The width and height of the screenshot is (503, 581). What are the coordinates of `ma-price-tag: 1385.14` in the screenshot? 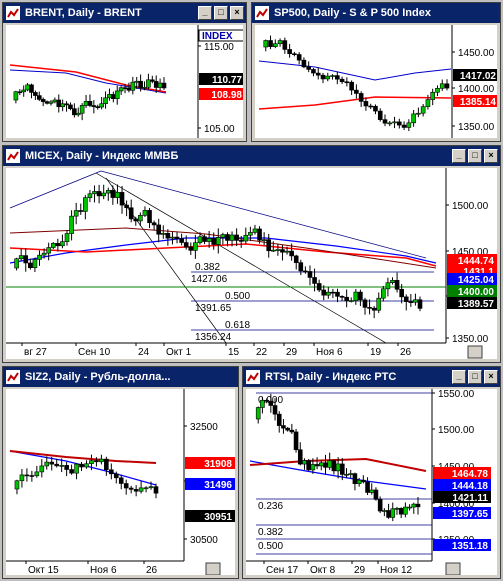 It's located at (478, 102).